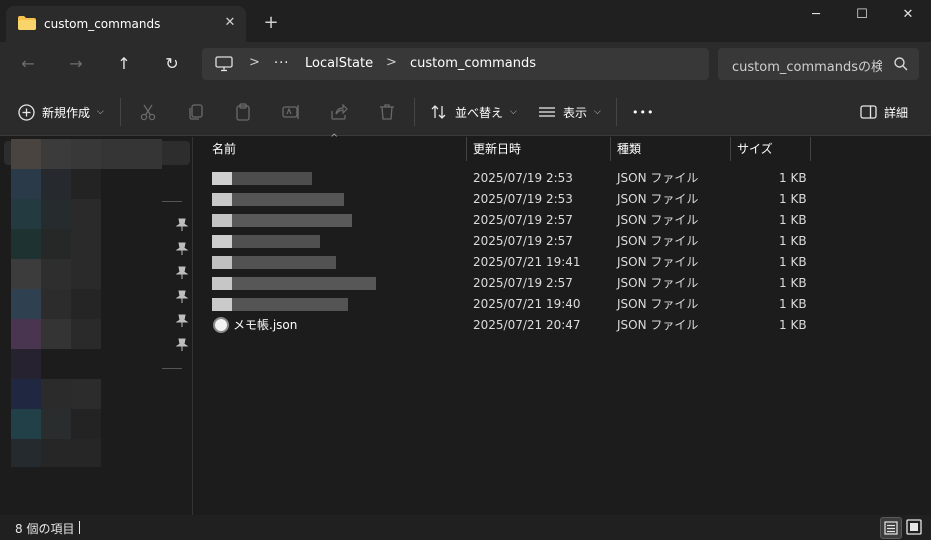  What do you see at coordinates (26, 112) in the screenshot?
I see `plus-circle-icon` at bounding box center [26, 112].